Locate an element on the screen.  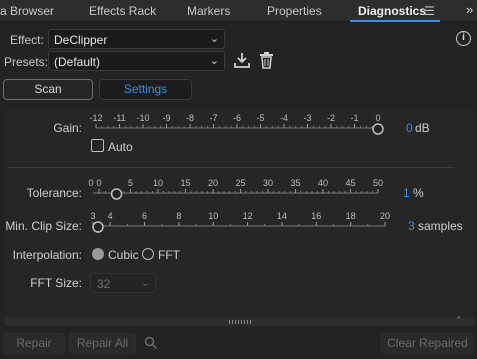
tick-label: 5 is located at coordinates (130, 183).